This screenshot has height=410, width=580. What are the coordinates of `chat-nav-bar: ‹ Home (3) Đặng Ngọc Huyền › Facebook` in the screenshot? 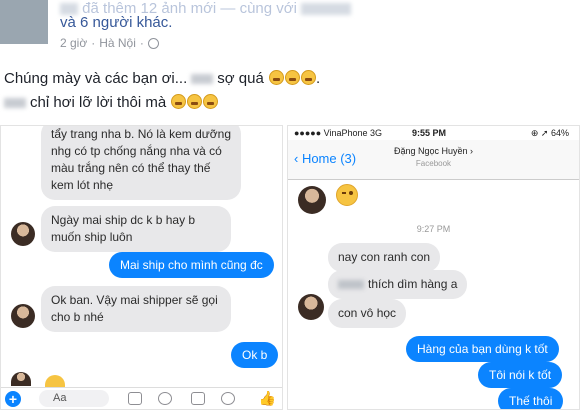 It's located at (433, 160).